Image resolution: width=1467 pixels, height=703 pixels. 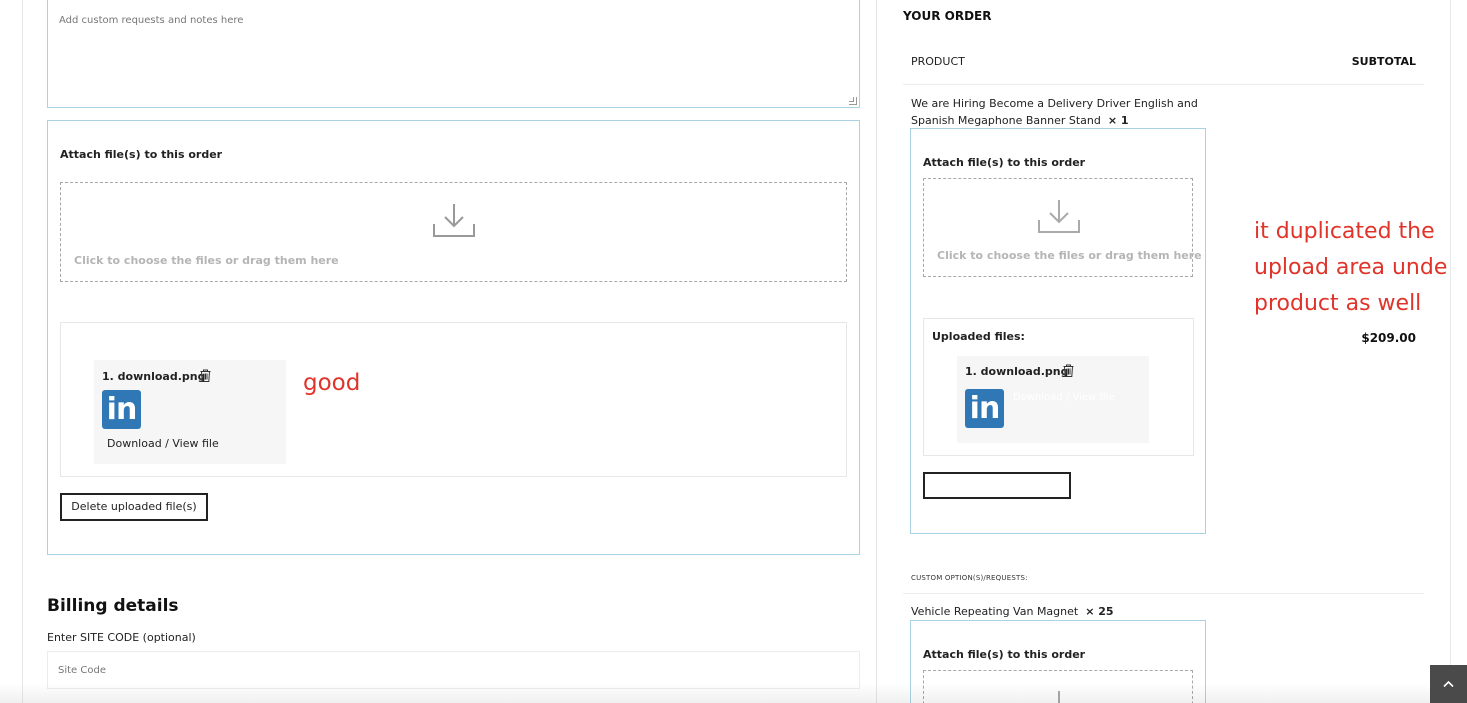 What do you see at coordinates (853, 101) in the screenshot?
I see `textarea-resize-handle` at bounding box center [853, 101].